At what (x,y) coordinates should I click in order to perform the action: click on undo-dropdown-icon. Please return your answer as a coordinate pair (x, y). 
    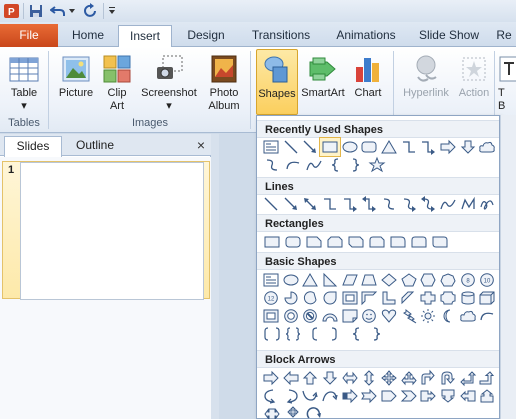
    Looking at the image, I should click on (72, 11).